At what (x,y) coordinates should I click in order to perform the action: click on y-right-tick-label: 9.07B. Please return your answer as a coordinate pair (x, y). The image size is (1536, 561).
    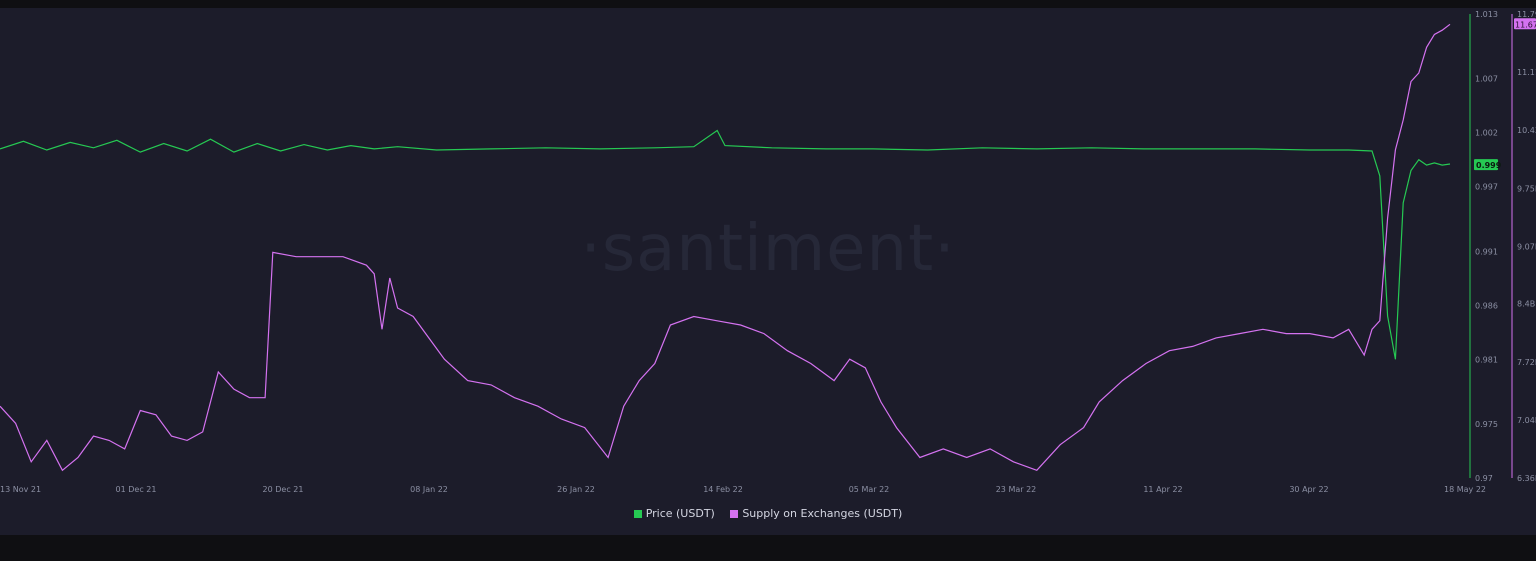
    Looking at the image, I should click on (1526, 246).